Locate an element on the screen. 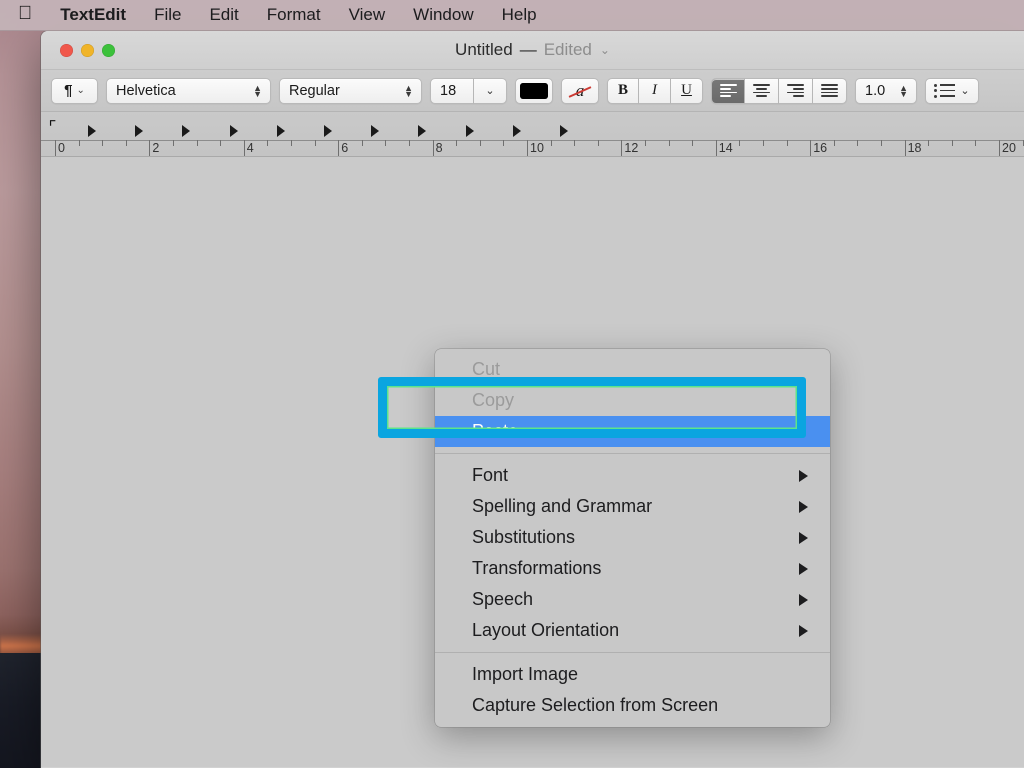  align-center-icon is located at coordinates (761, 90).